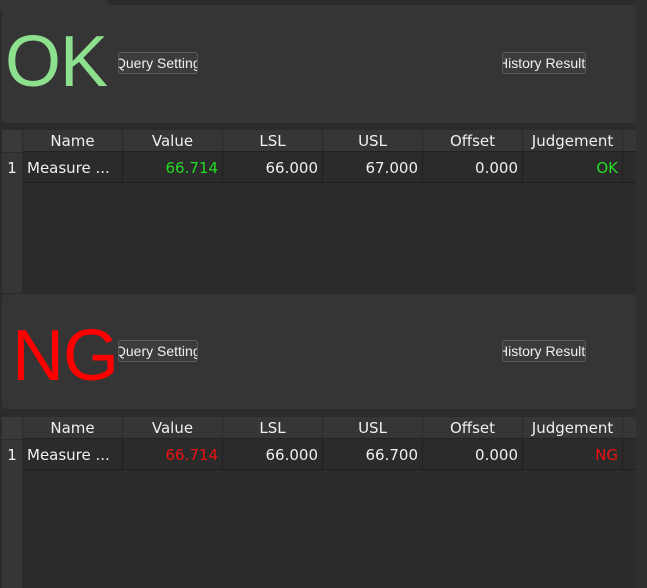 This screenshot has width=647, height=588. Describe the element at coordinates (573, 455) in the screenshot. I see `cell-judgement: NG` at that location.